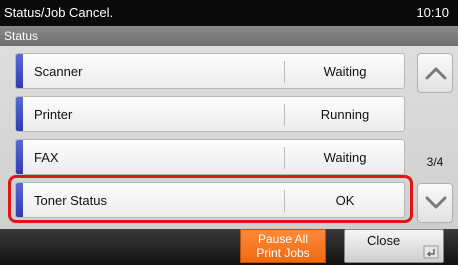  What do you see at coordinates (210, 71) in the screenshot?
I see `status-row-scanner: Scanner Waiting` at bounding box center [210, 71].